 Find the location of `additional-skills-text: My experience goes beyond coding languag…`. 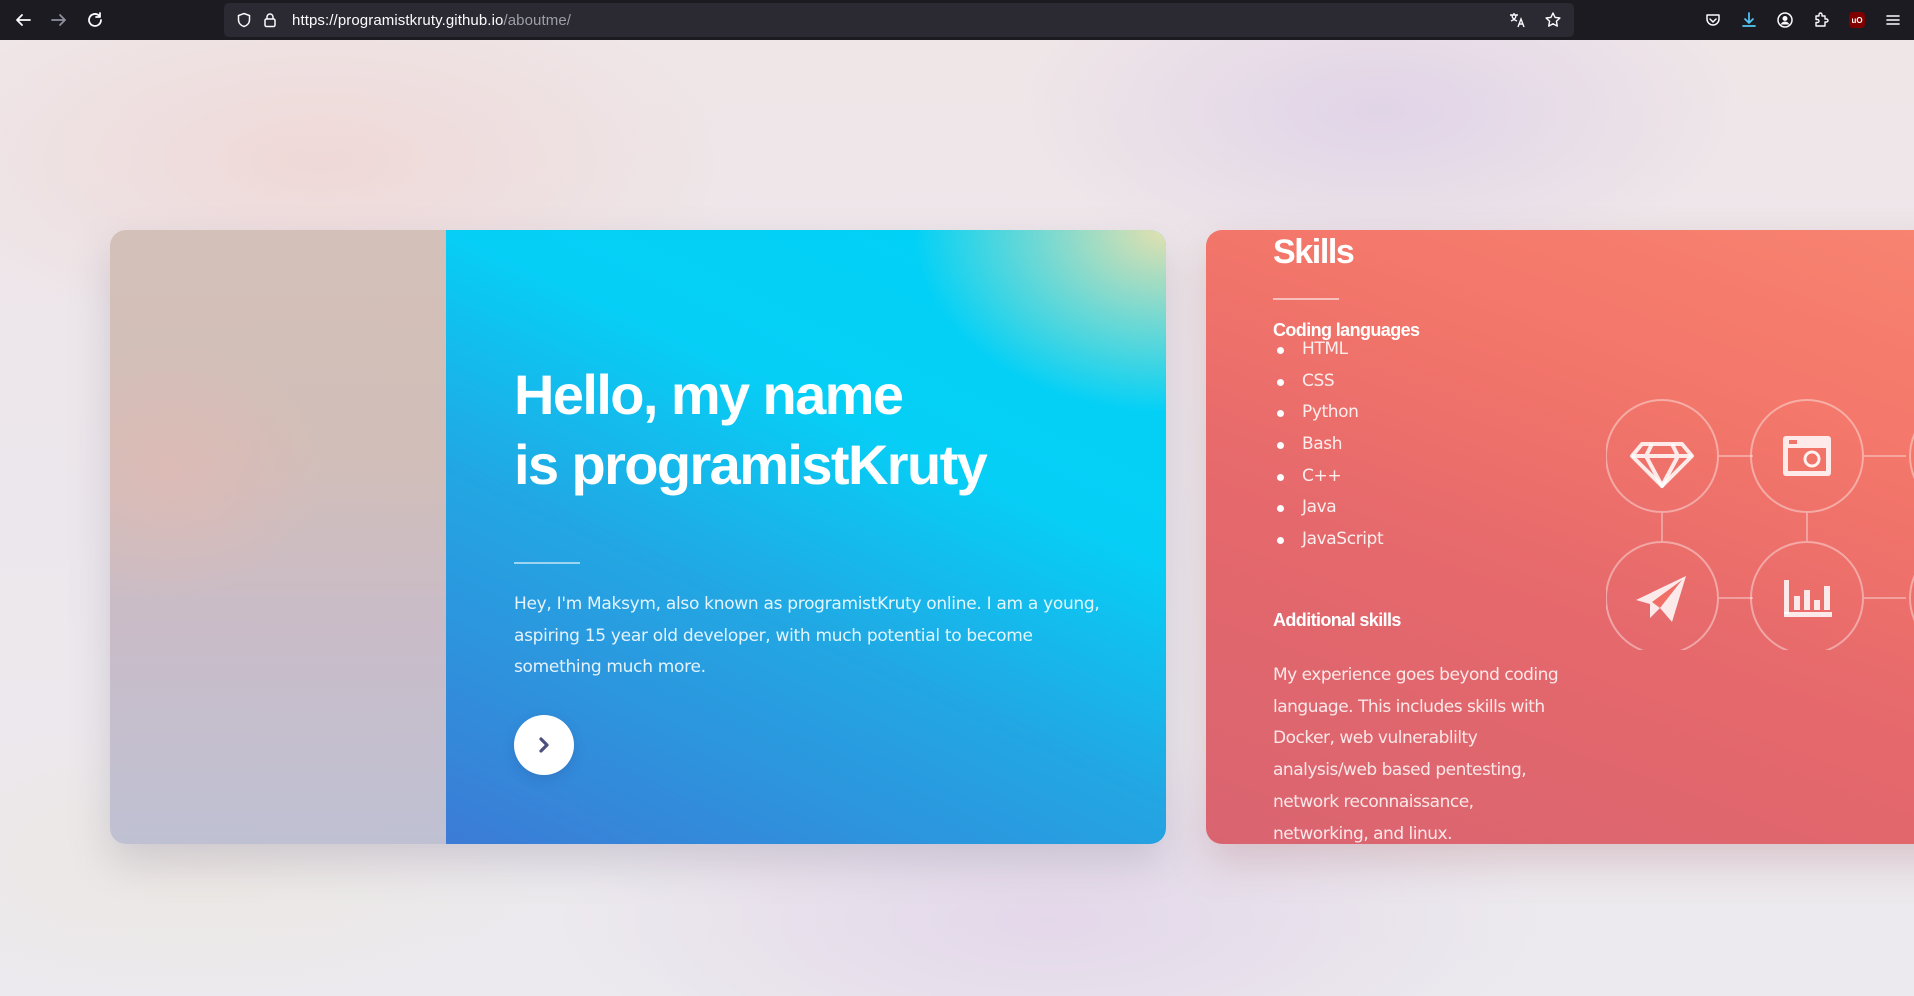

additional-skills-text: My experience goes beyond coding languag… is located at coordinates (1416, 754).